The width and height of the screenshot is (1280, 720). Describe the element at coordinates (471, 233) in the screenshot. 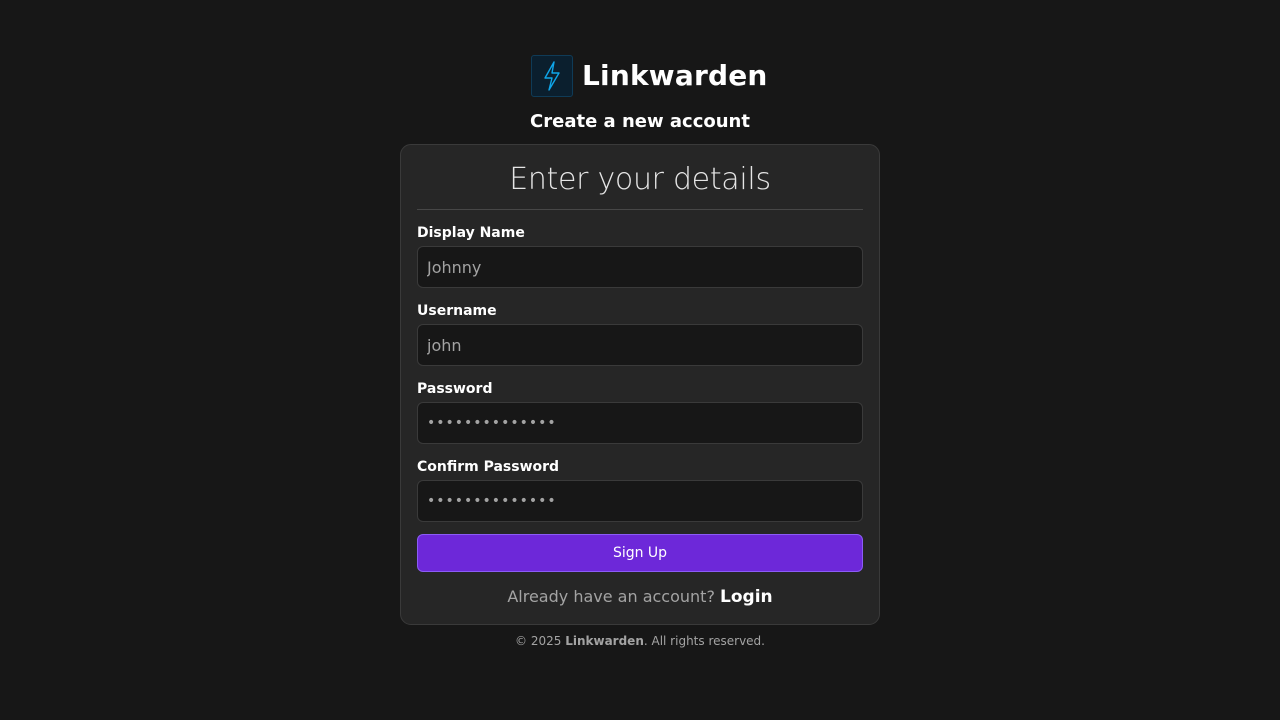

I see `display-name-label: Display Name` at that location.